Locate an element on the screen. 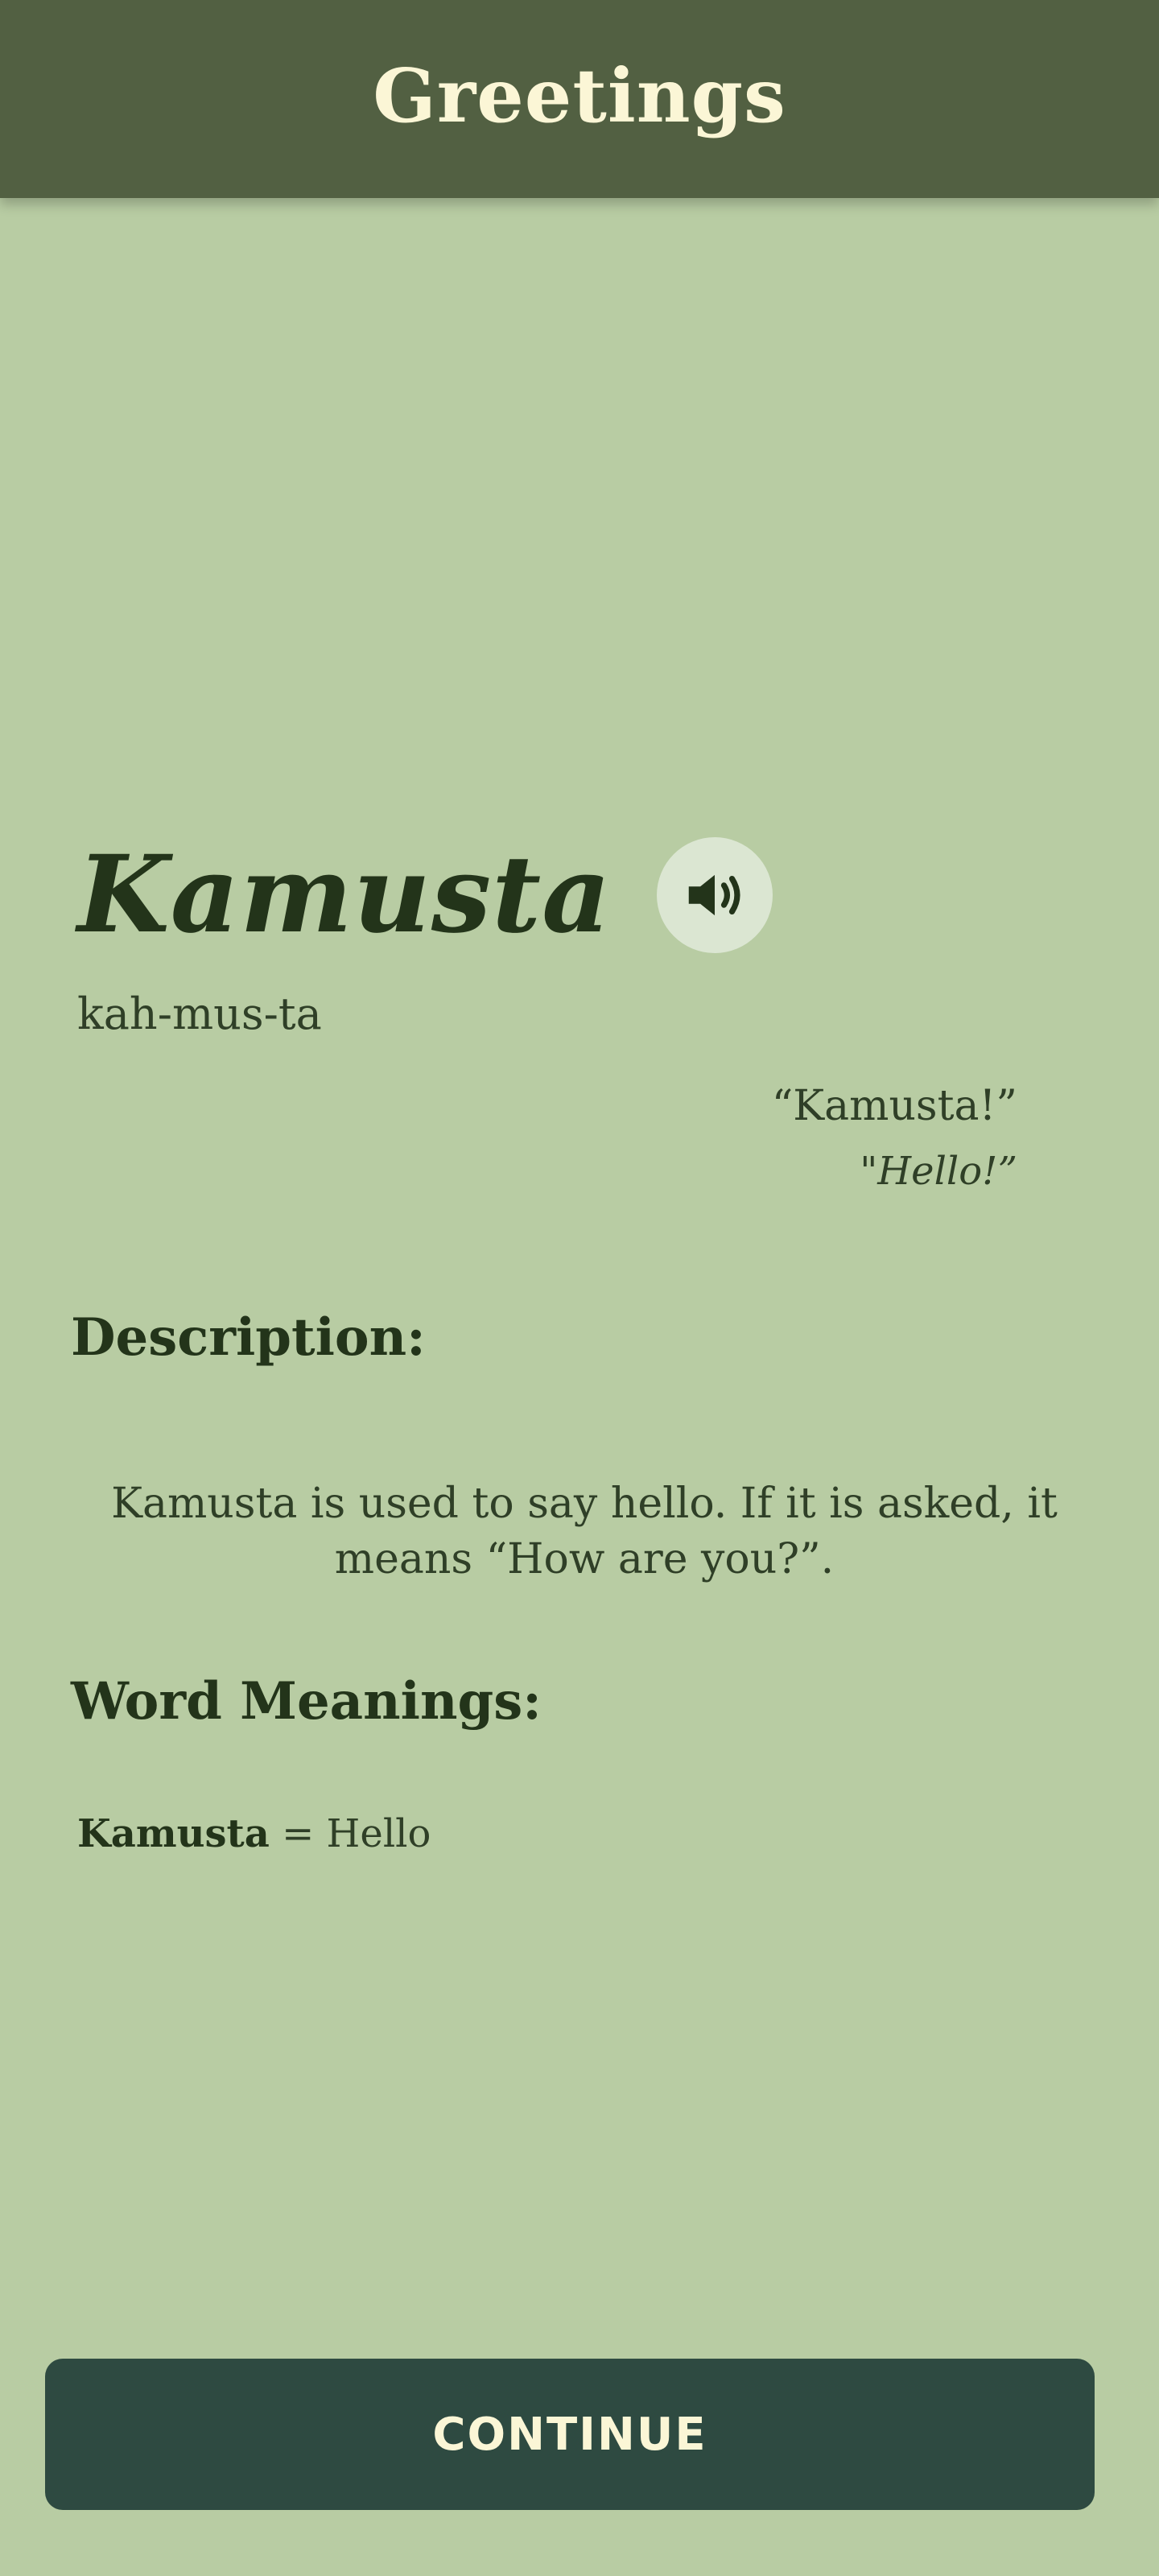  word-meanings-heading: Word Meanings: is located at coordinates (306, 1701).